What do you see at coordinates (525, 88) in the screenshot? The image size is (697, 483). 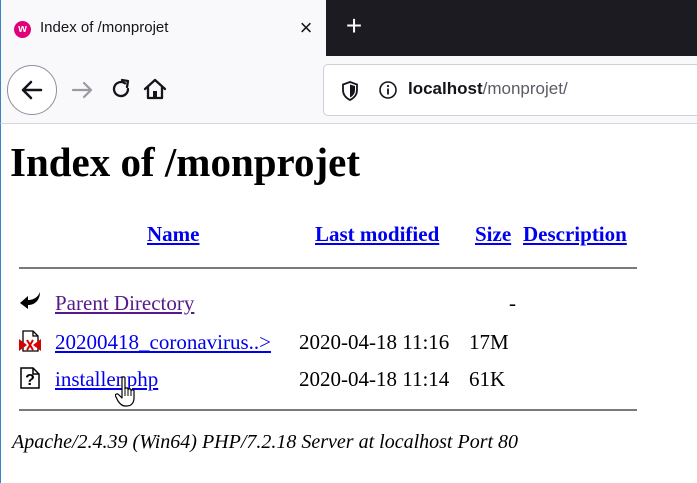 I see `url-path: /monprojet/` at bounding box center [525, 88].